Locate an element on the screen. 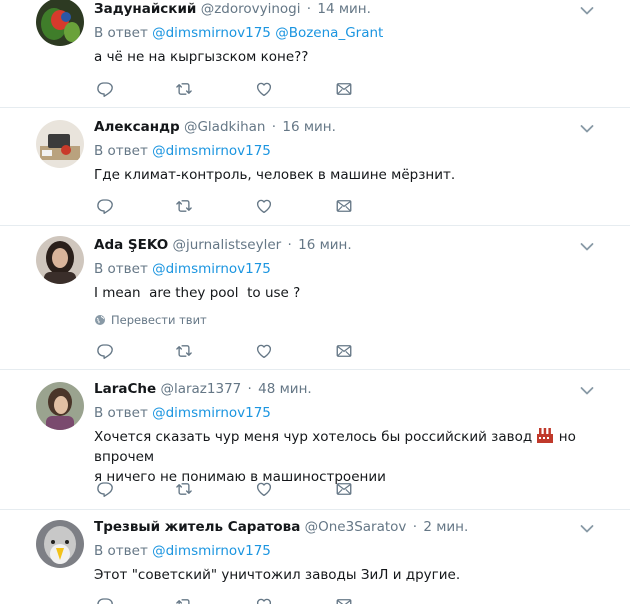 The image size is (630, 604). globe-icon is located at coordinates (100, 320).